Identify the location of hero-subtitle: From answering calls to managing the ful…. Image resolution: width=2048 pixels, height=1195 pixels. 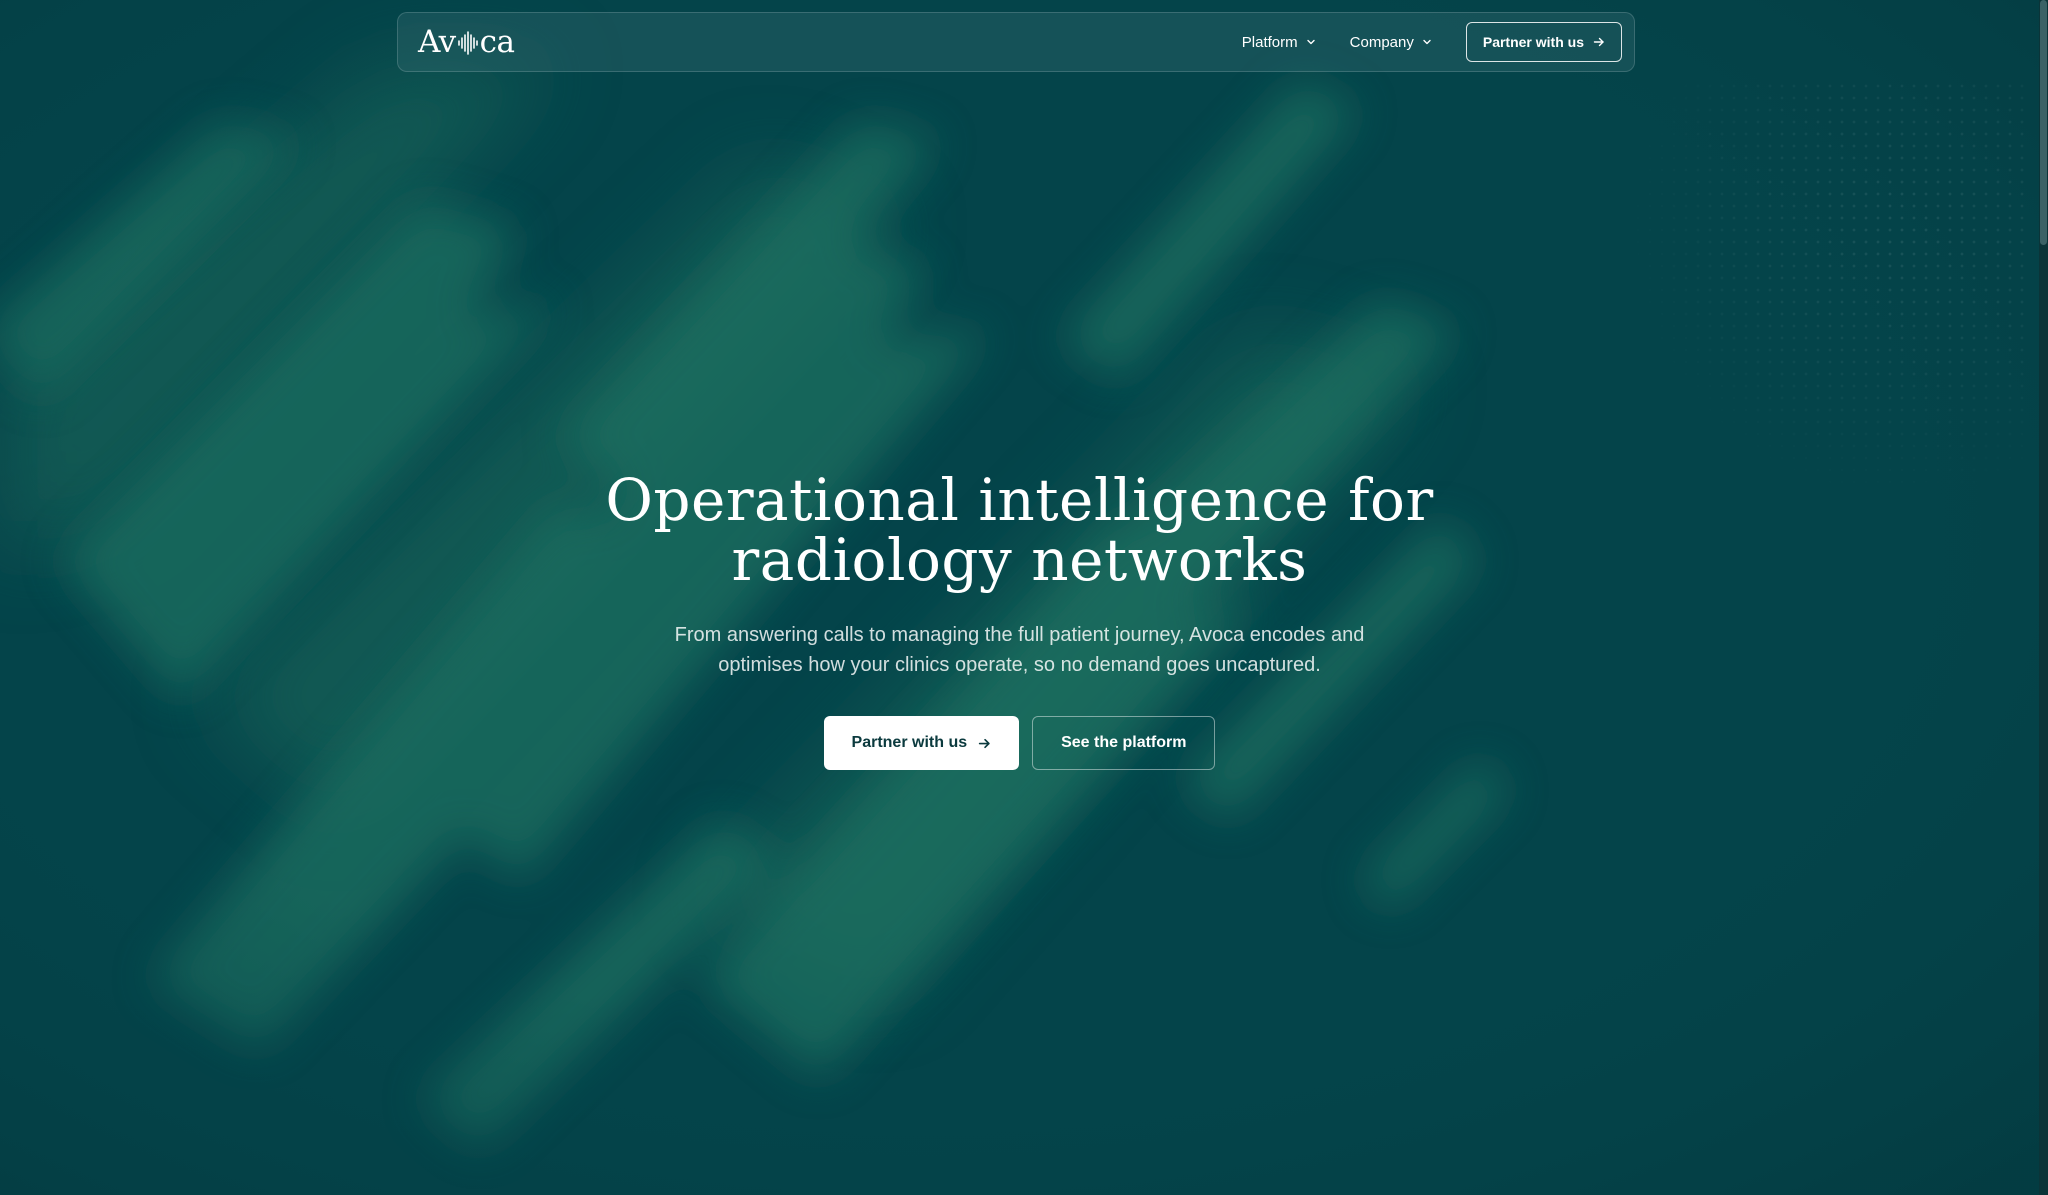
(1019, 650).